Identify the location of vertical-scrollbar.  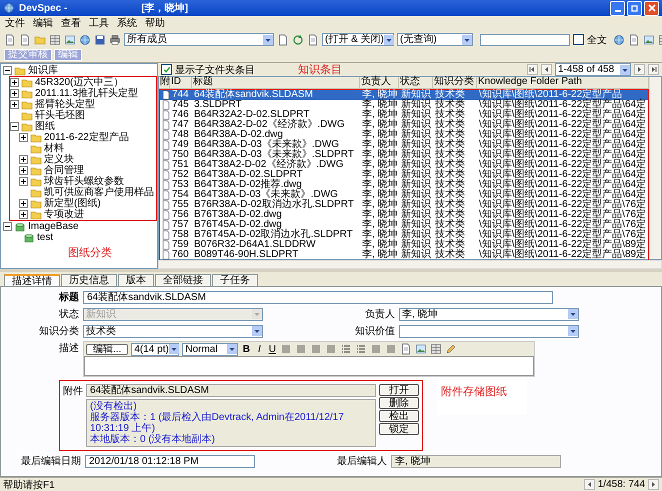
(655, 168).